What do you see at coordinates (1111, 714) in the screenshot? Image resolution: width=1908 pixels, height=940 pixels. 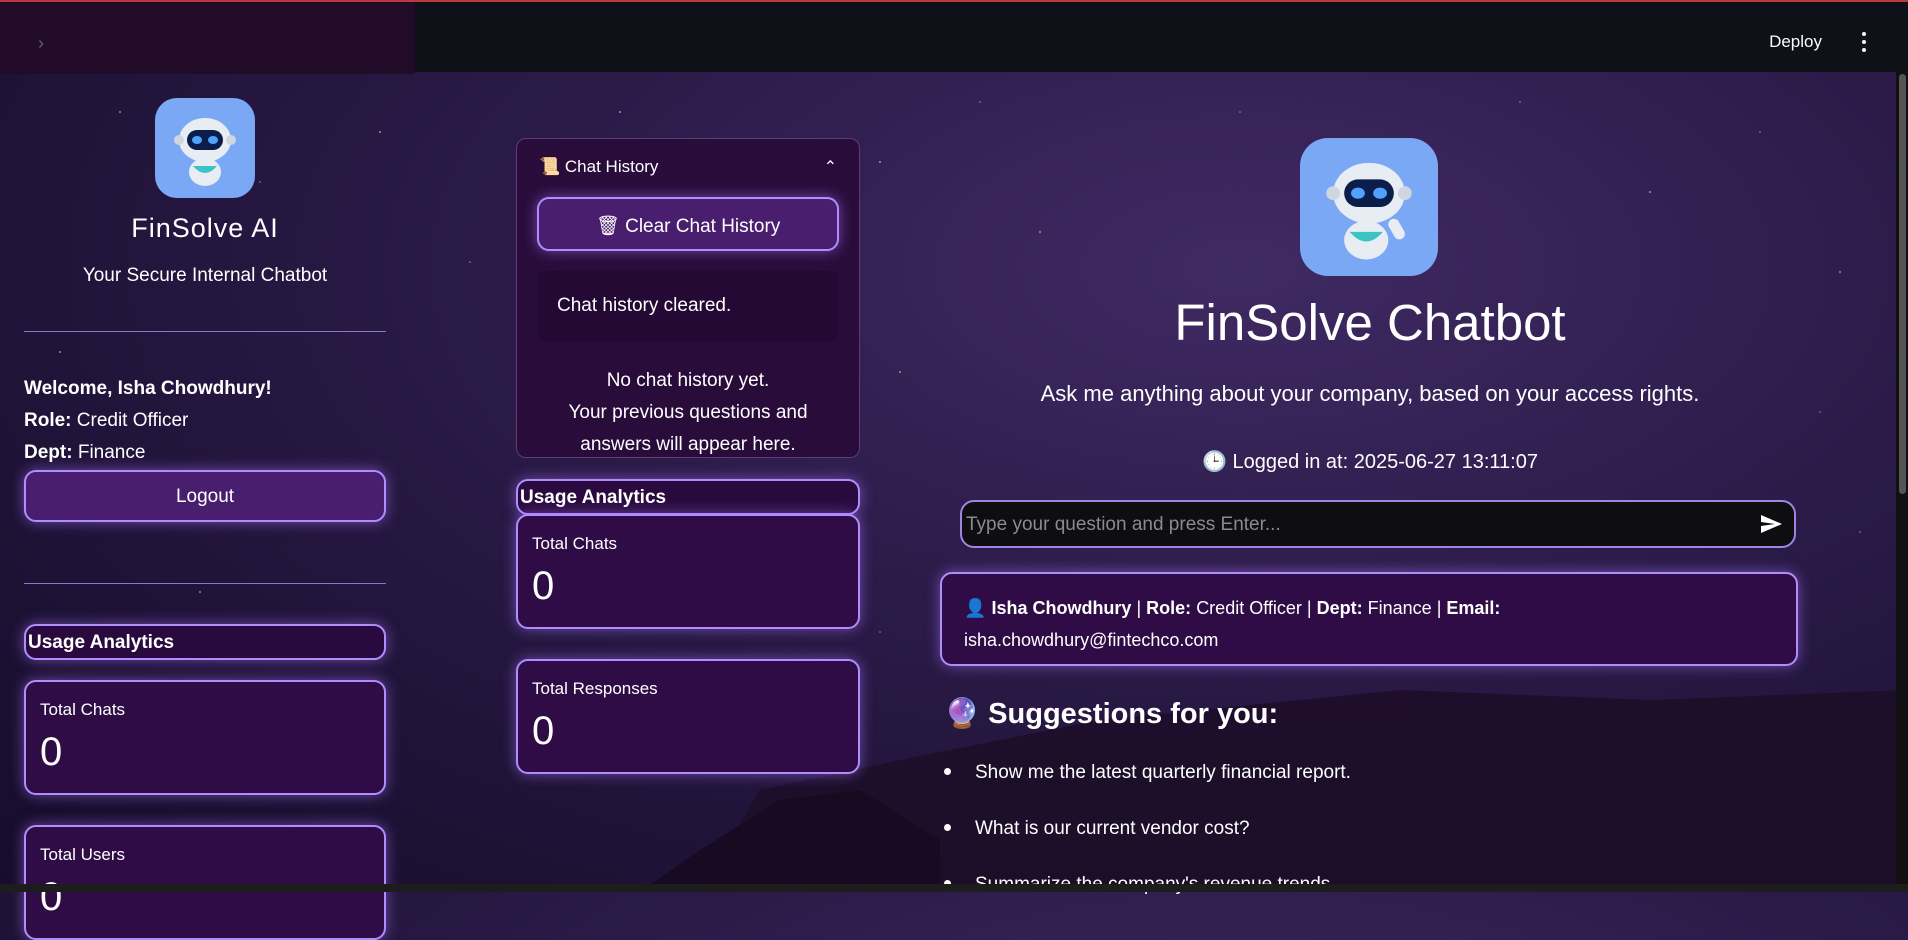 I see `suggestions-heading: 🔮 Suggestions for you:` at bounding box center [1111, 714].